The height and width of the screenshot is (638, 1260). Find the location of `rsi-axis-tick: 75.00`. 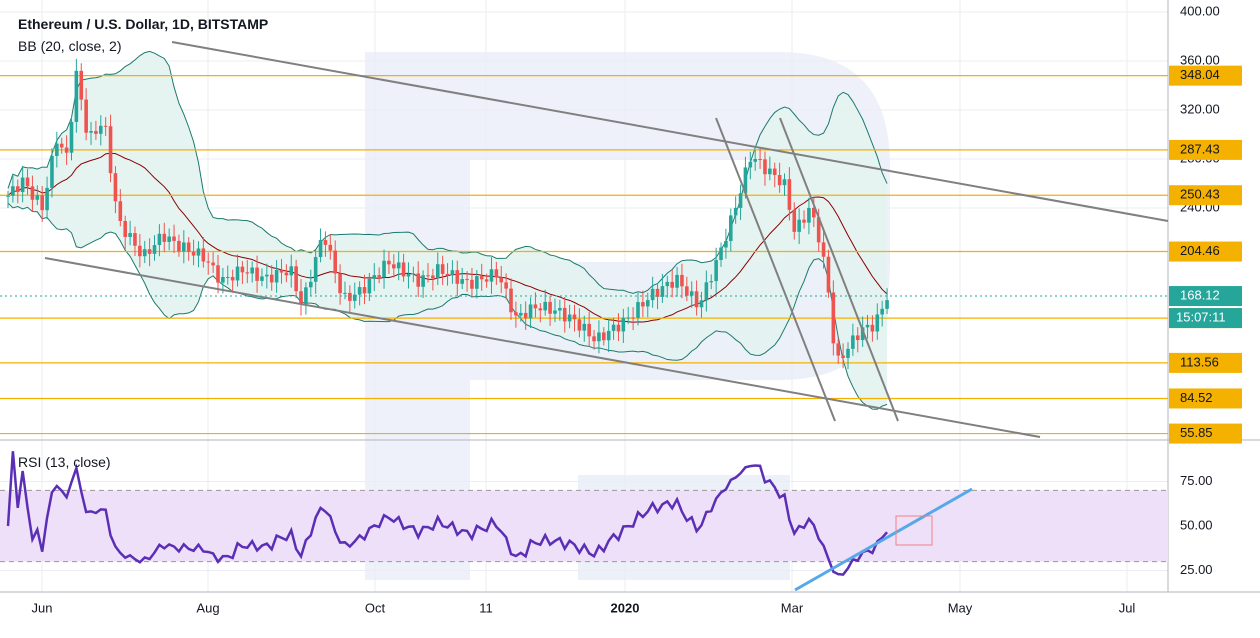

rsi-axis-tick: 75.00 is located at coordinates (1196, 480).